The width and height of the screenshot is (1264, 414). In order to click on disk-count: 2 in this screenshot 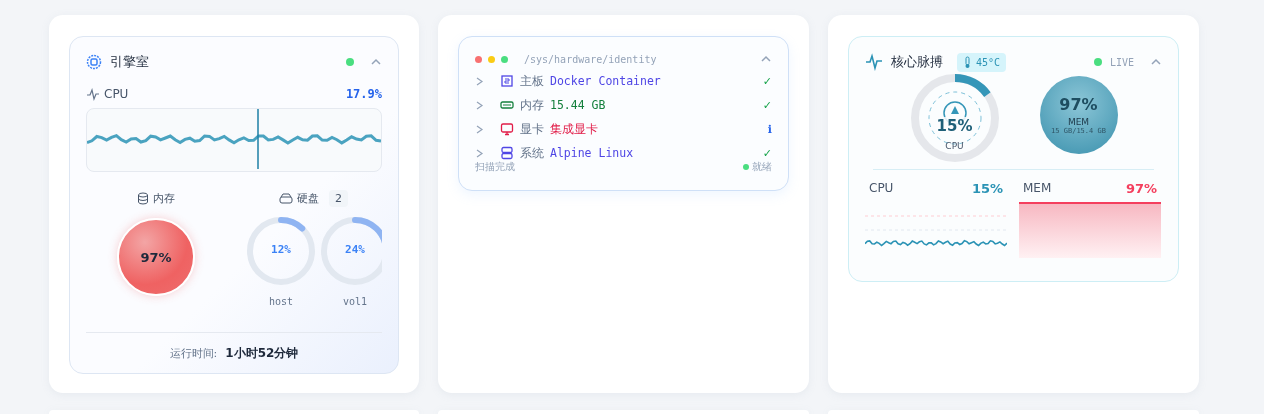, I will do `click(338, 198)`.